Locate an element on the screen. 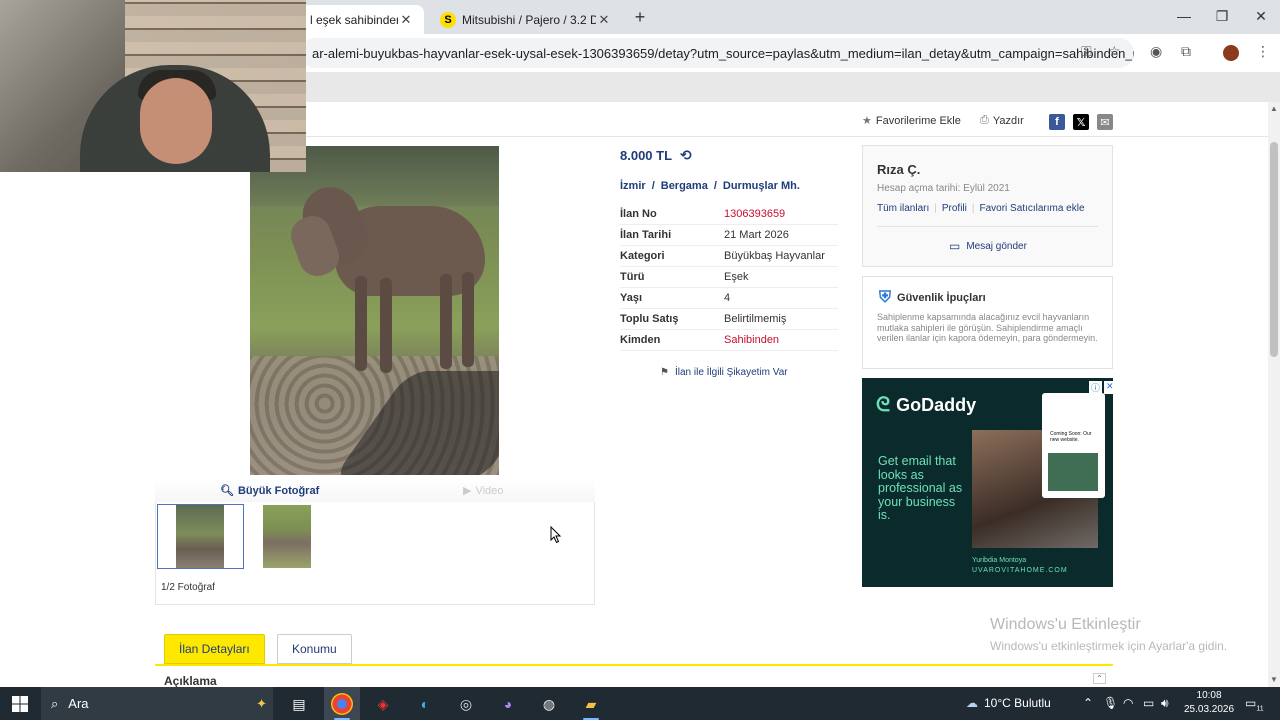 The image size is (1280, 720). favorite-button: ★ Favorilerime Ekle is located at coordinates (911, 121).